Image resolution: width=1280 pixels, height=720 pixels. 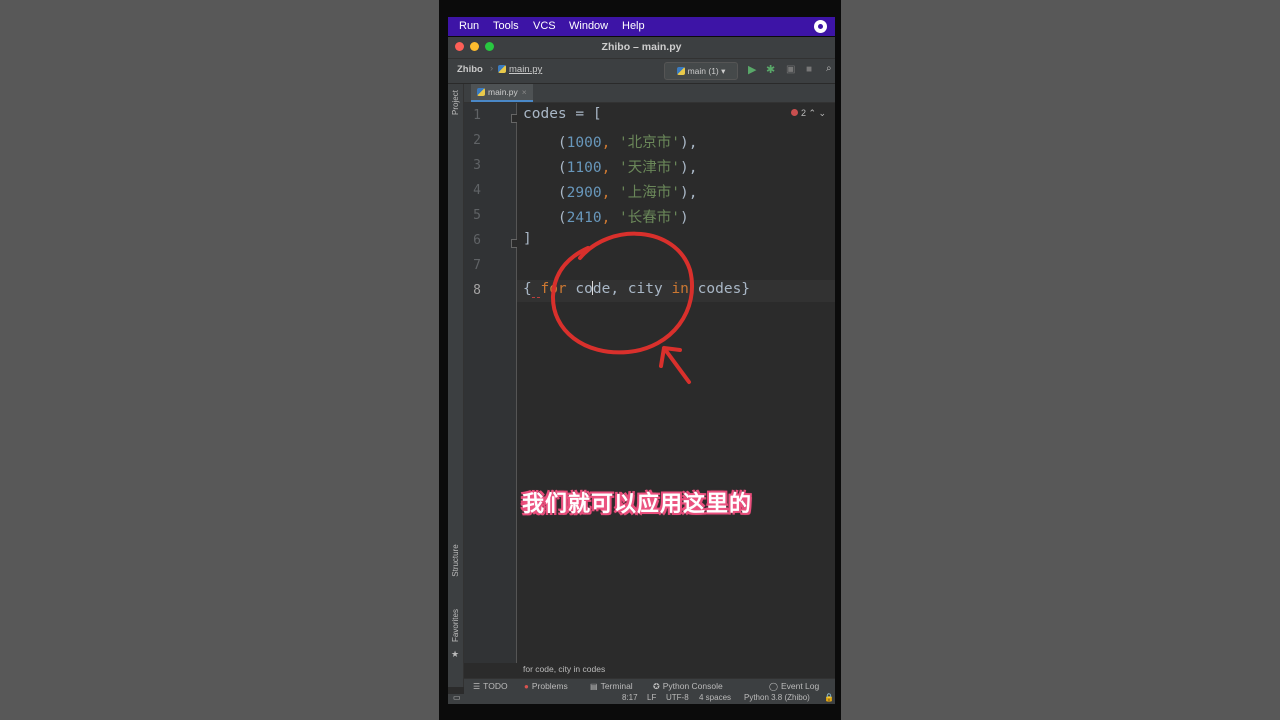 I want to click on video-subtitle: 我们就可以应用这里的, so click(x=637, y=503).